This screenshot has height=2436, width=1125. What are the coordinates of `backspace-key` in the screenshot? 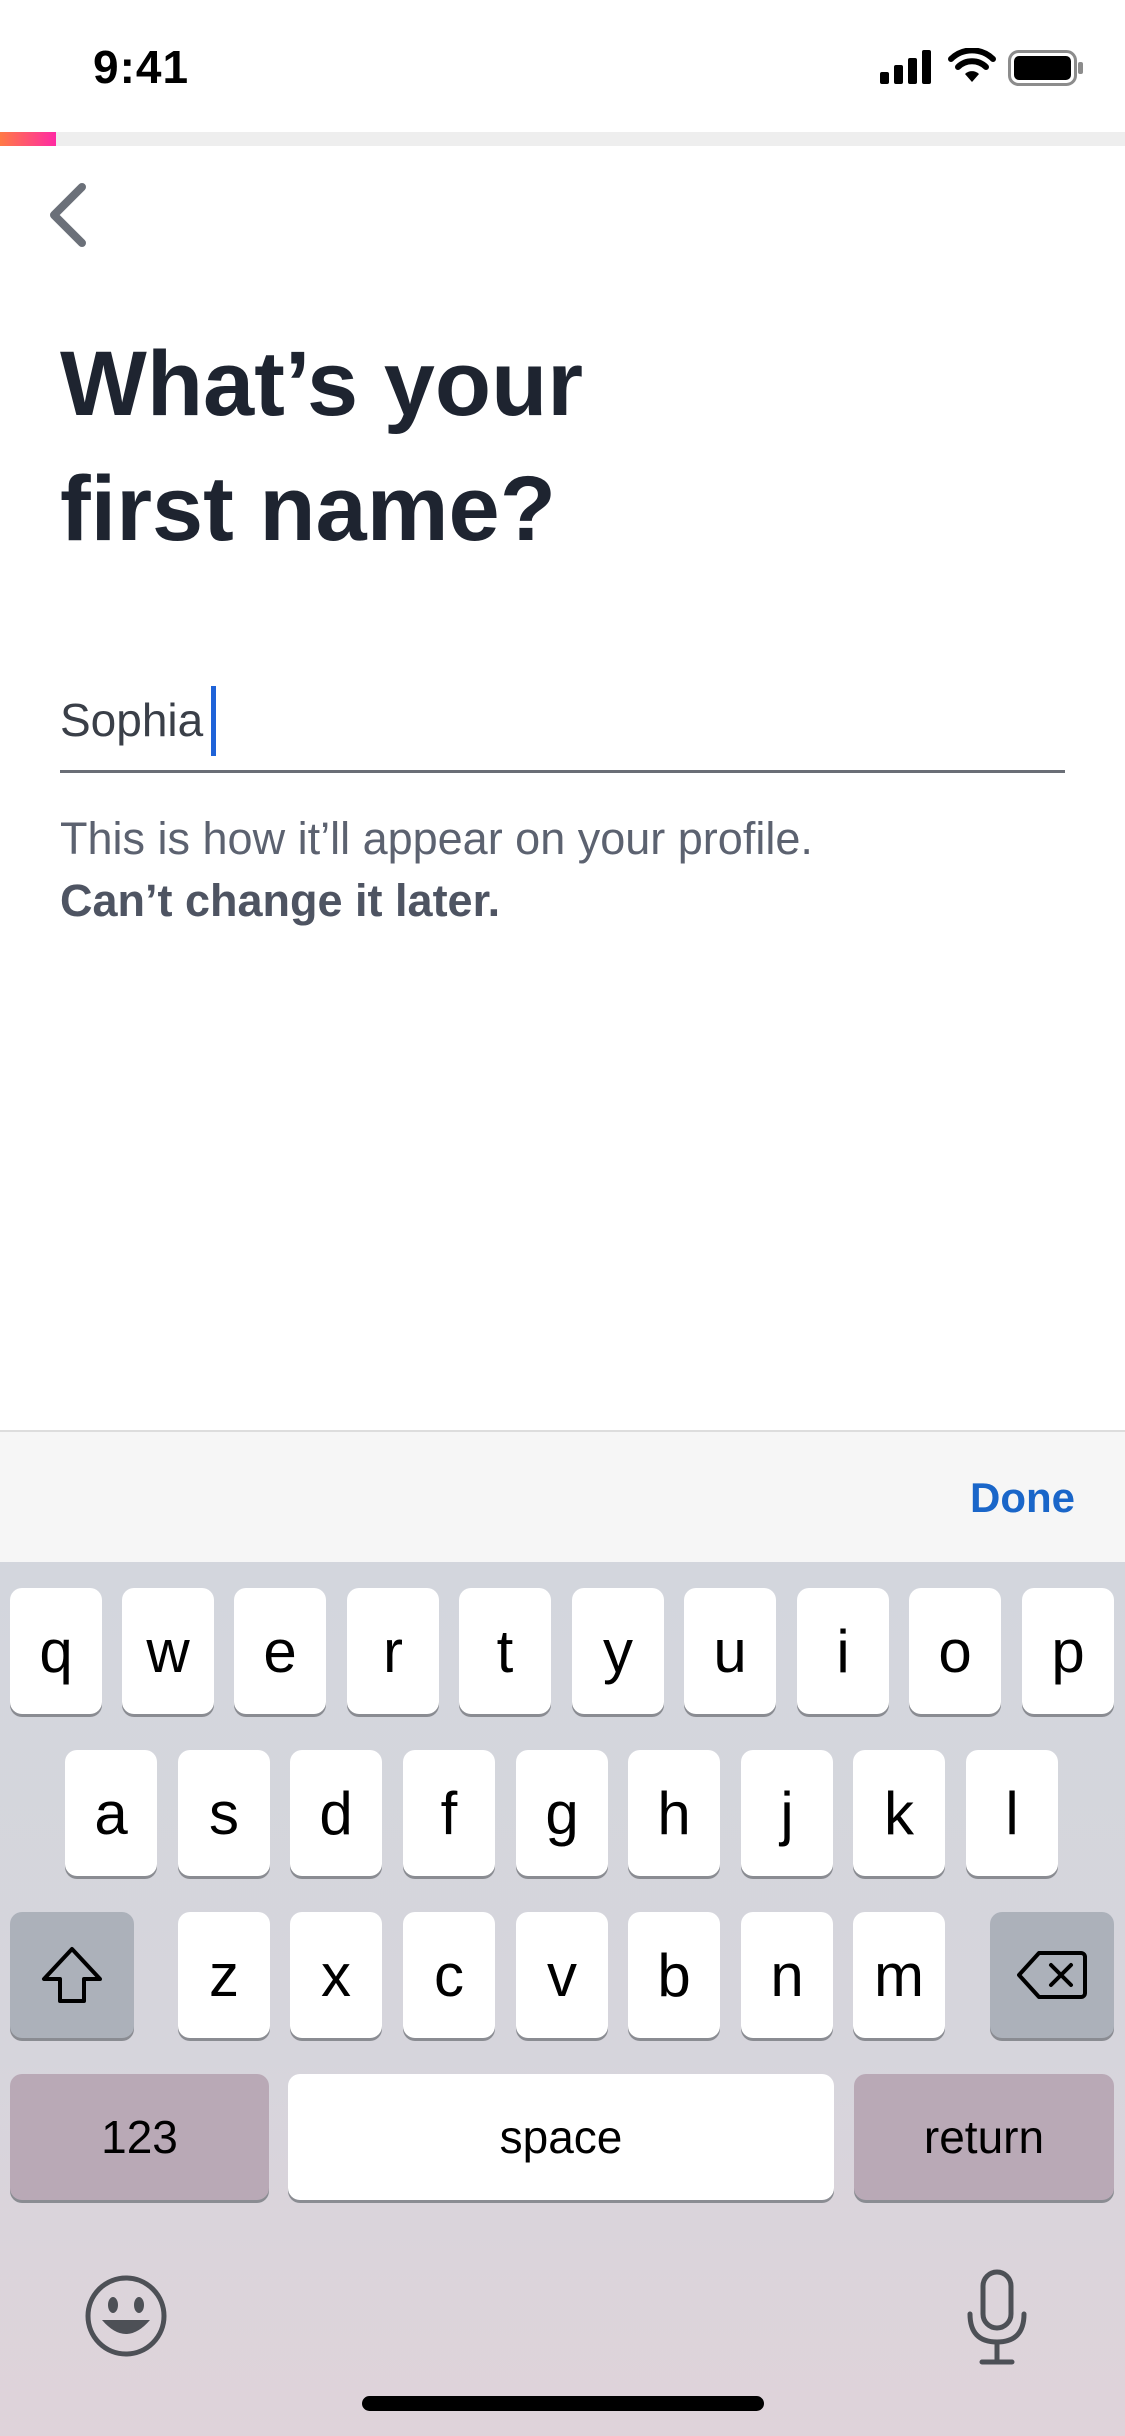 It's located at (1052, 1975).